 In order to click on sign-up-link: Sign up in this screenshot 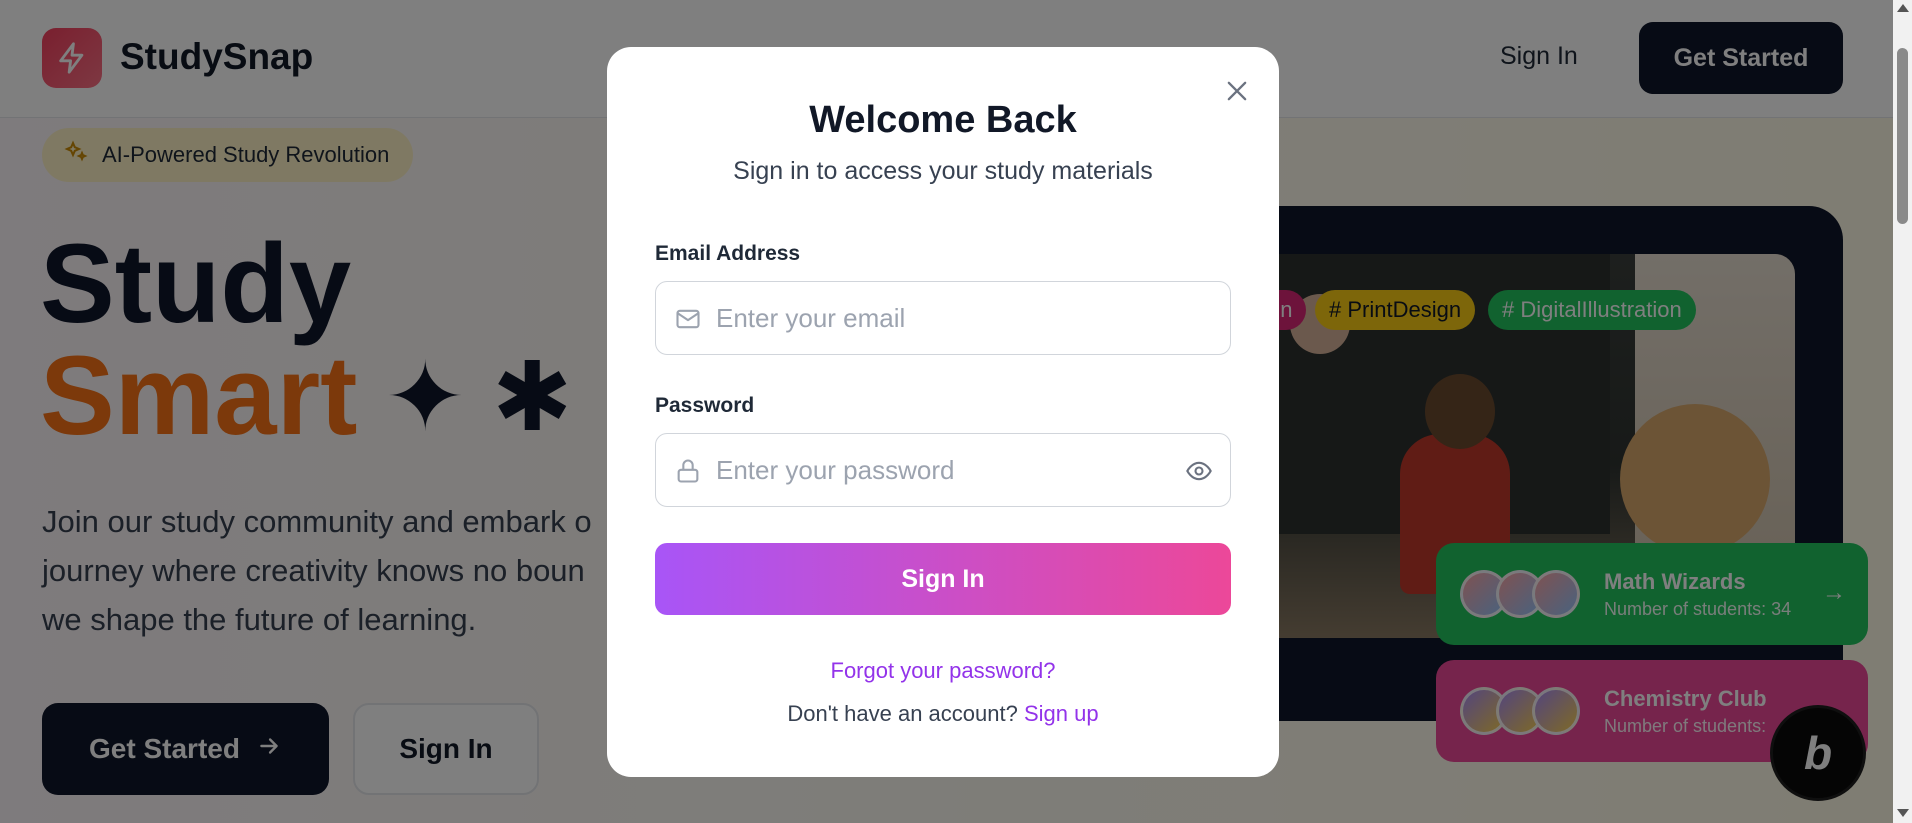, I will do `click(1061, 713)`.